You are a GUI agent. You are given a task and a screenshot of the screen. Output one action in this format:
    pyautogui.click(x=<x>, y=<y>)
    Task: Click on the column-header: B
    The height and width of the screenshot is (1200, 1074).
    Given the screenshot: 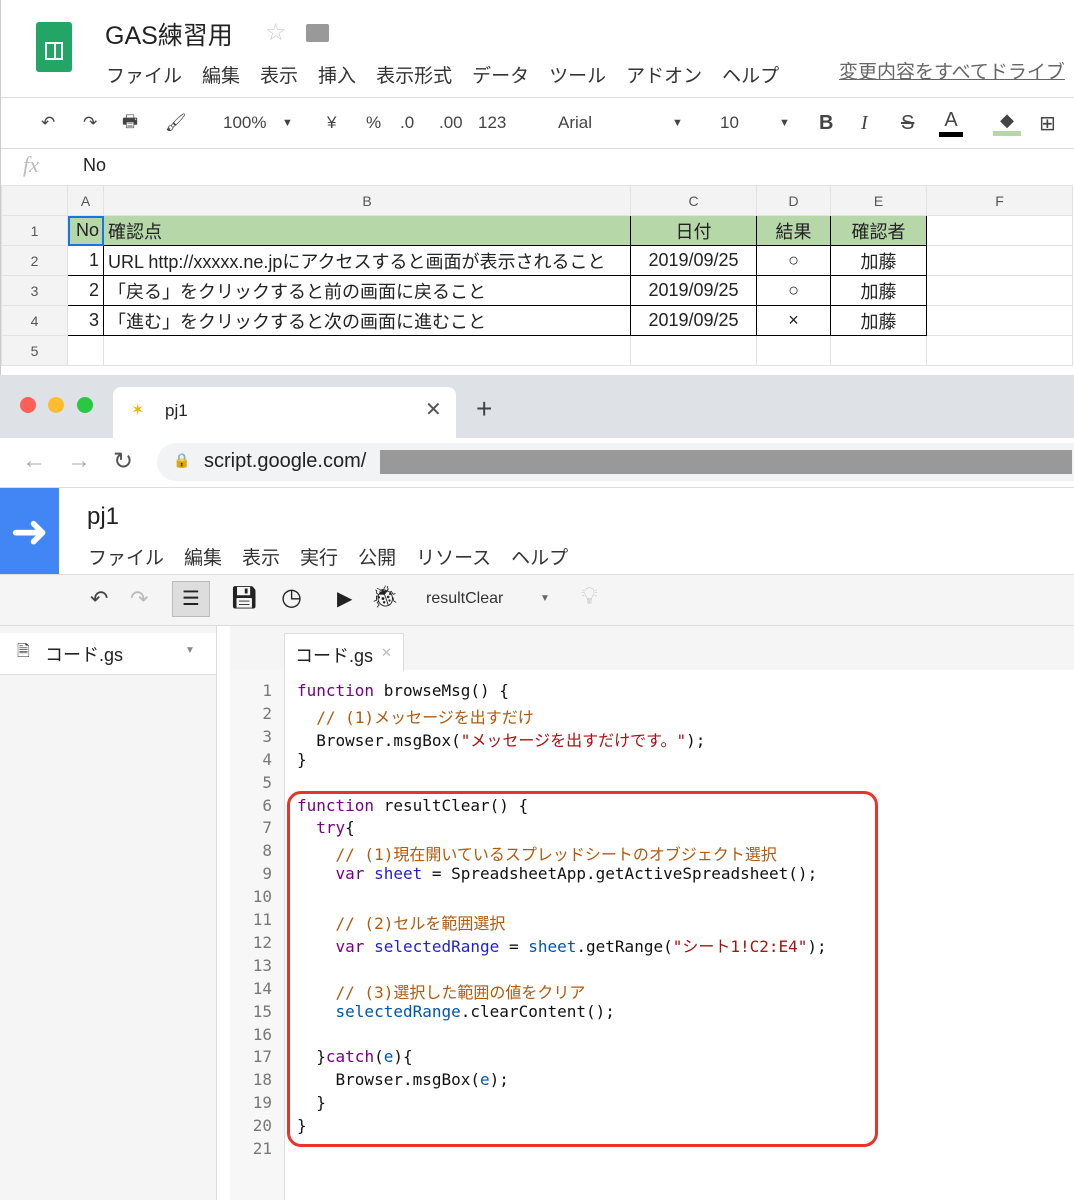 What is the action you would take?
    pyautogui.click(x=367, y=200)
    